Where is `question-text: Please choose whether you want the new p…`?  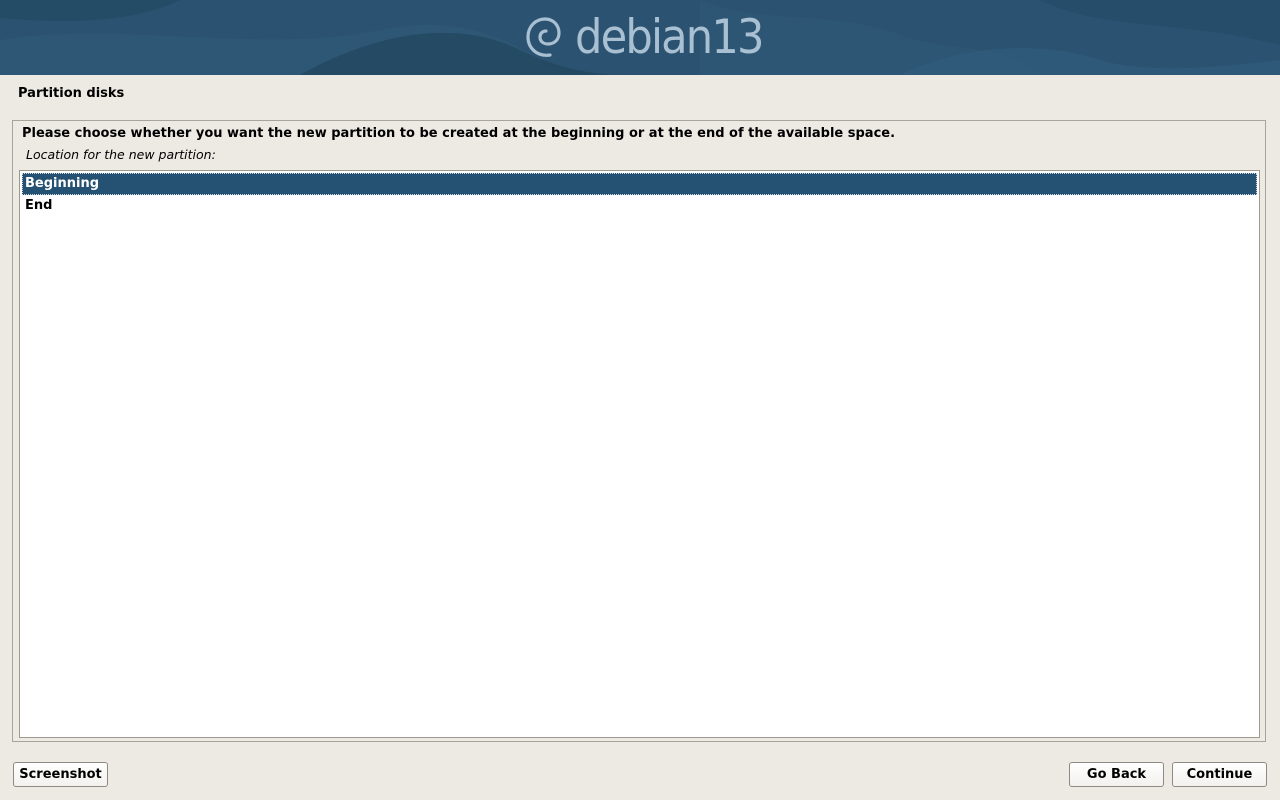
question-text: Please choose whether you want the new p… is located at coordinates (459, 133).